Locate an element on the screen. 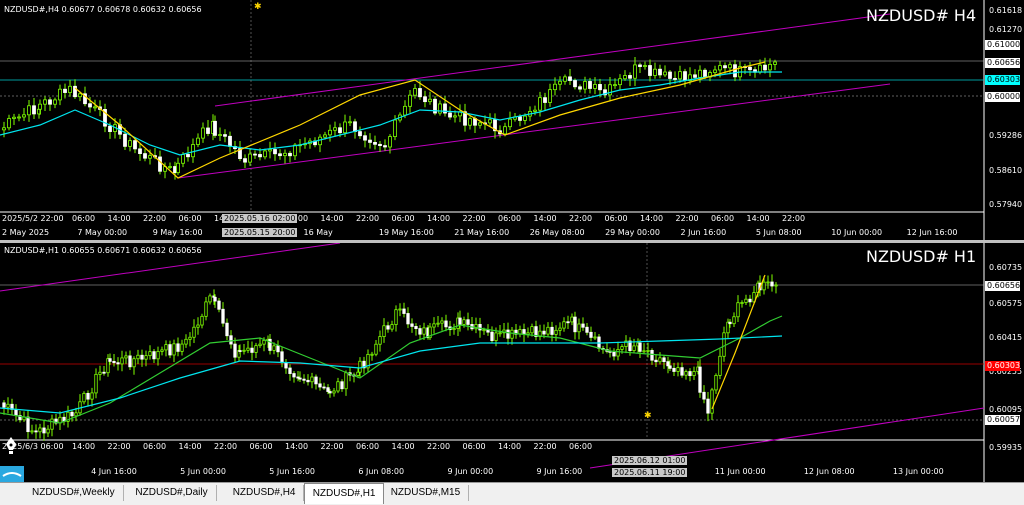 This screenshot has width=1024, height=505. h4-price-tick: 0.60303 is located at coordinates (1003, 80).